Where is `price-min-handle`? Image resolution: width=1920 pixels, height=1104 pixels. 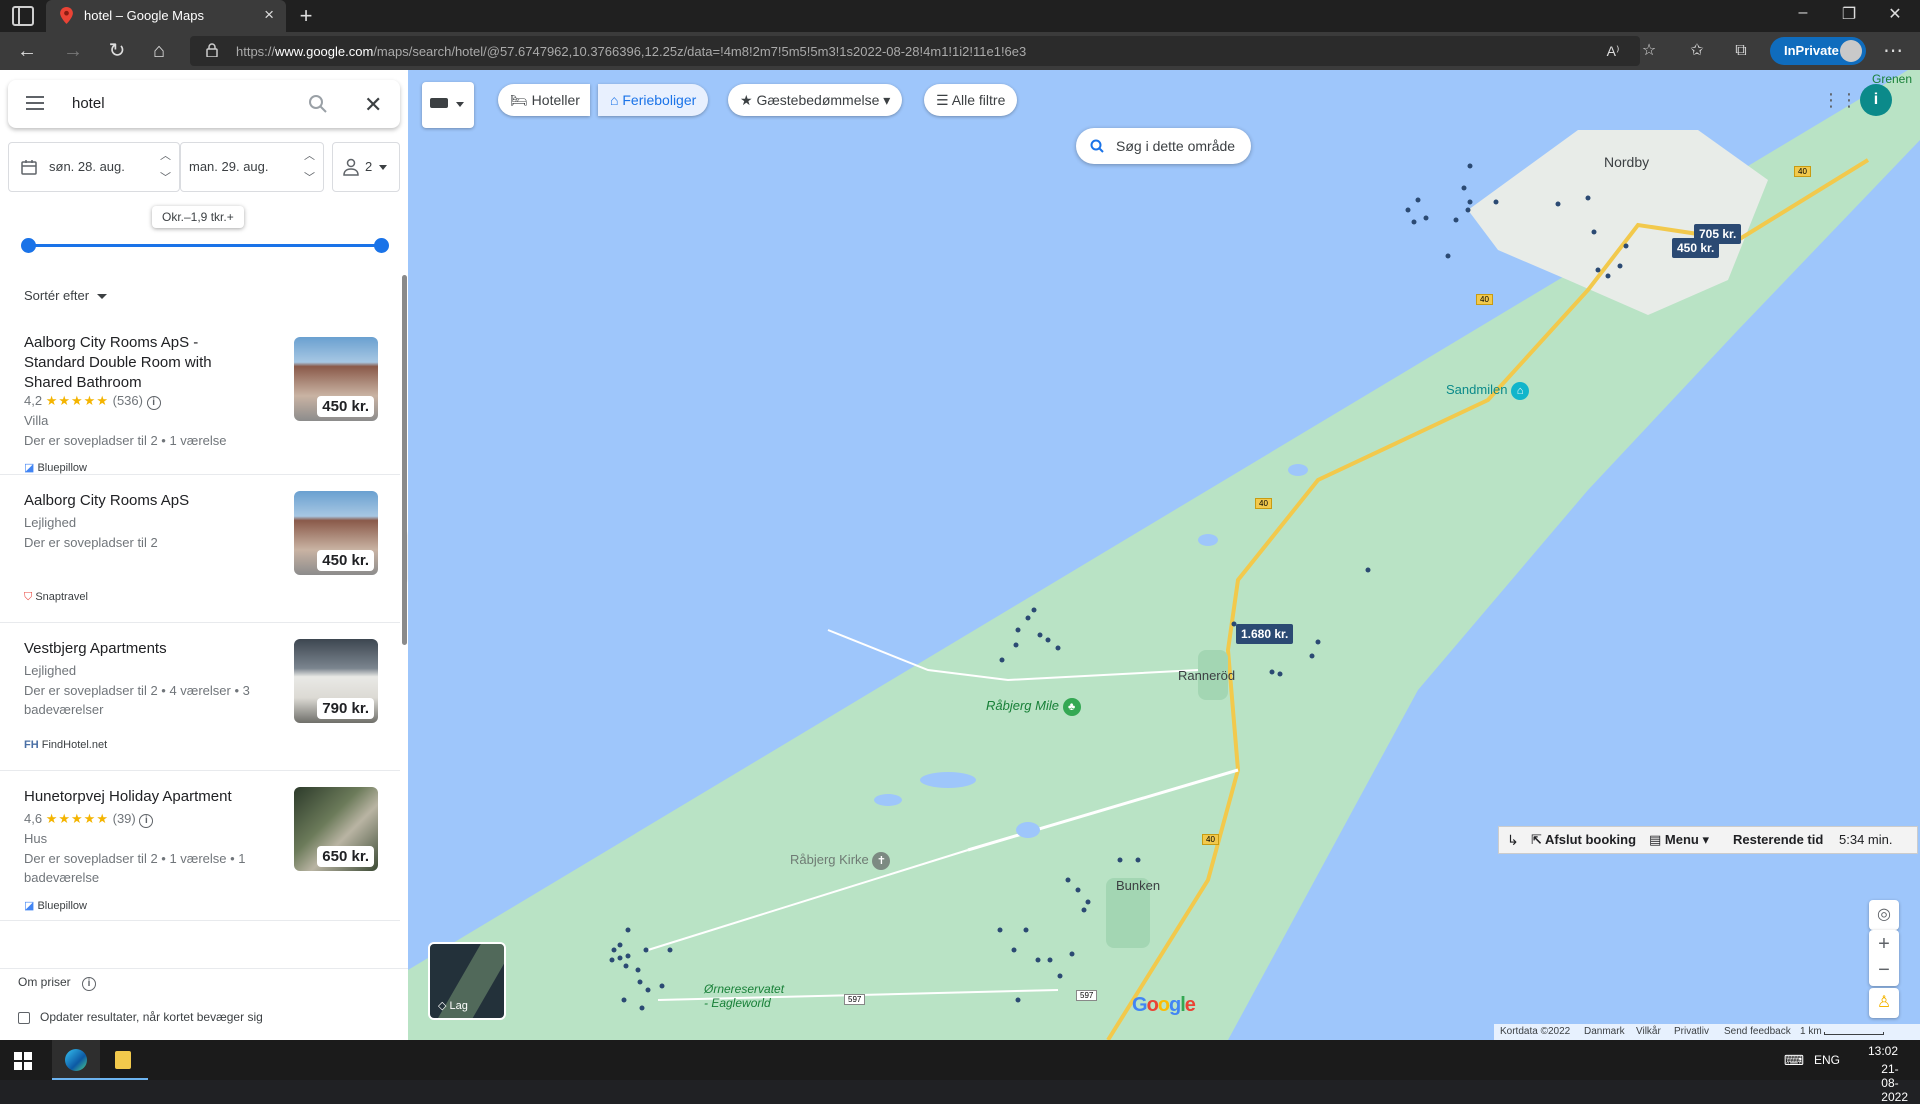 price-min-handle is located at coordinates (28, 245).